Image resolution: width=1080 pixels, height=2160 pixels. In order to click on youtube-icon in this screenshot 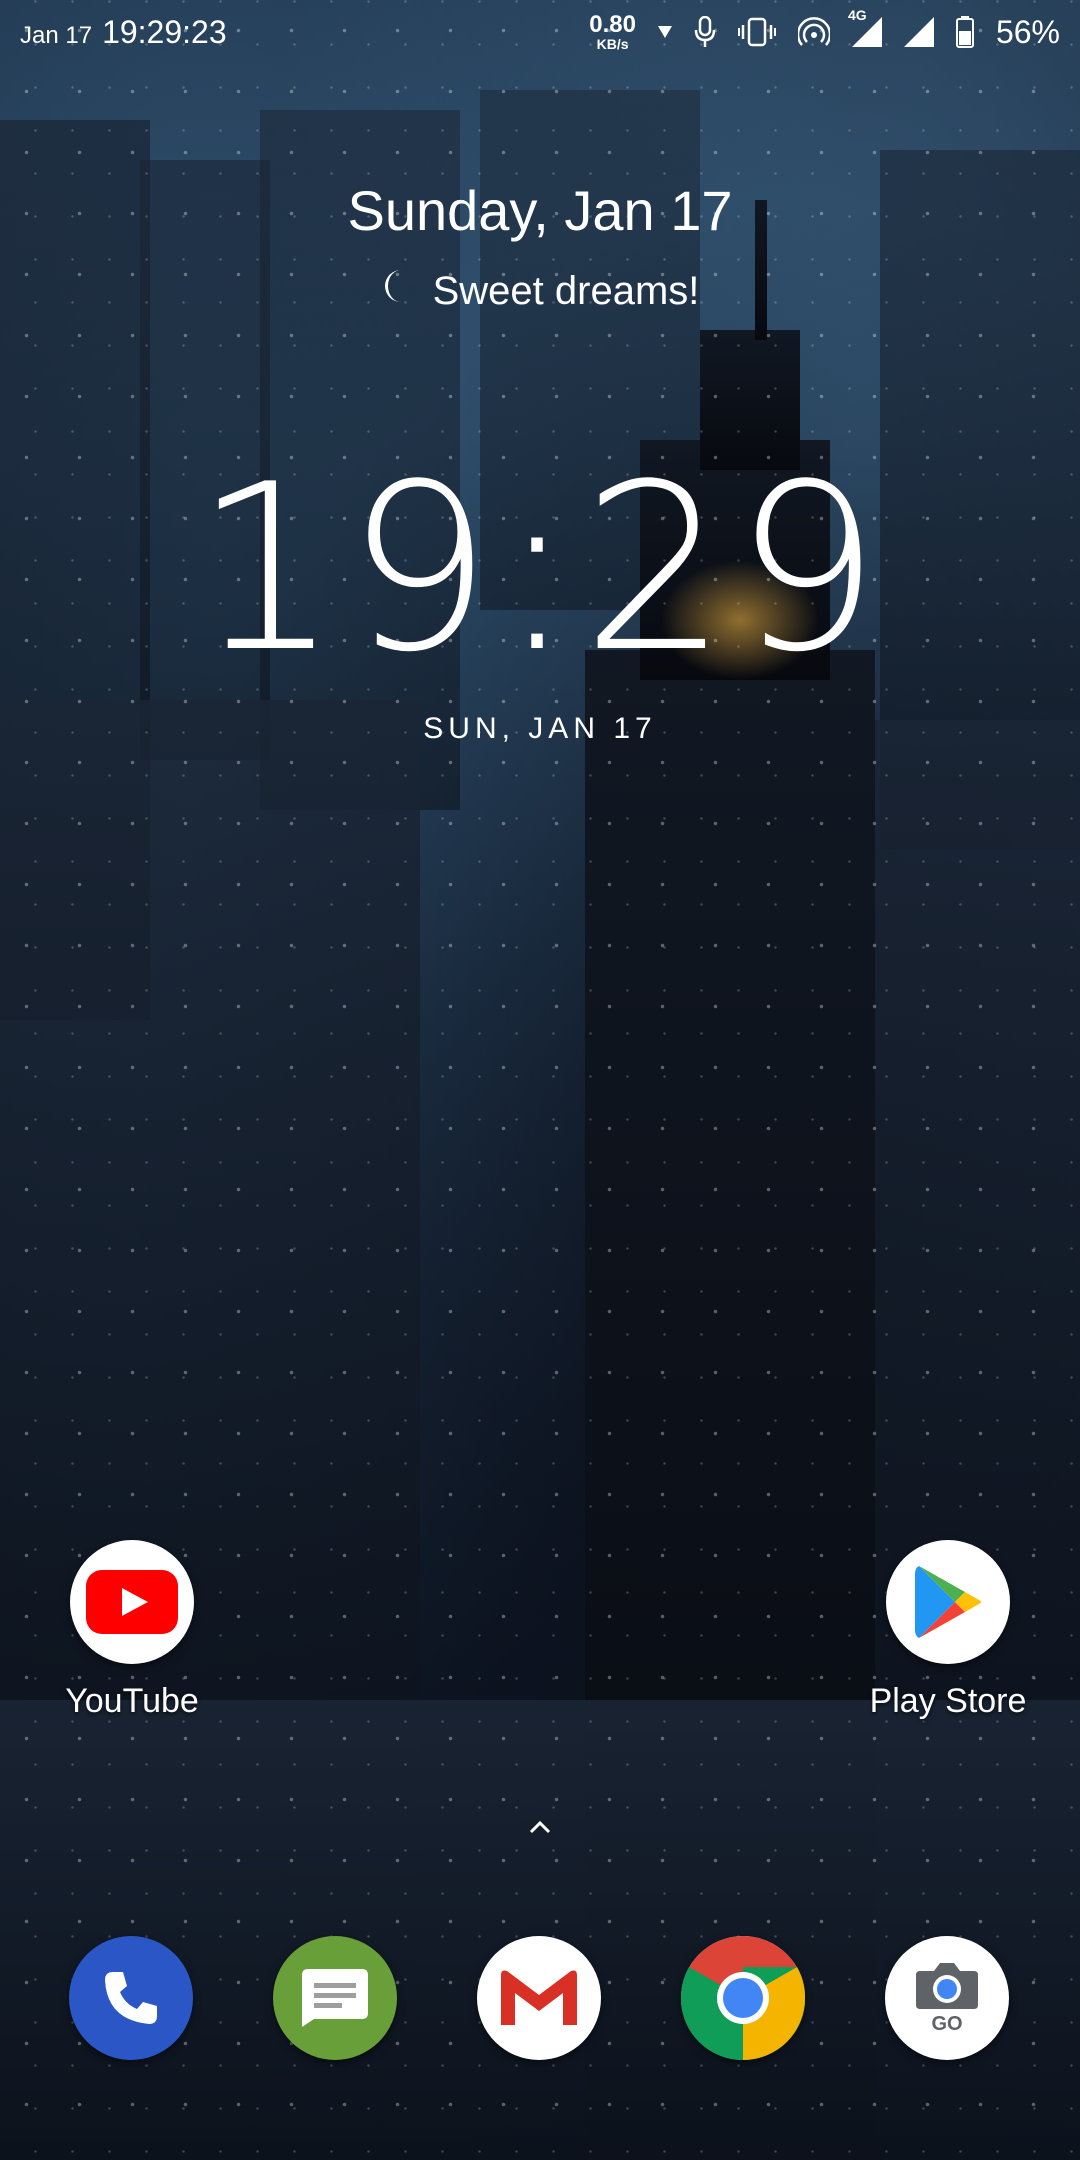, I will do `click(132, 1602)`.